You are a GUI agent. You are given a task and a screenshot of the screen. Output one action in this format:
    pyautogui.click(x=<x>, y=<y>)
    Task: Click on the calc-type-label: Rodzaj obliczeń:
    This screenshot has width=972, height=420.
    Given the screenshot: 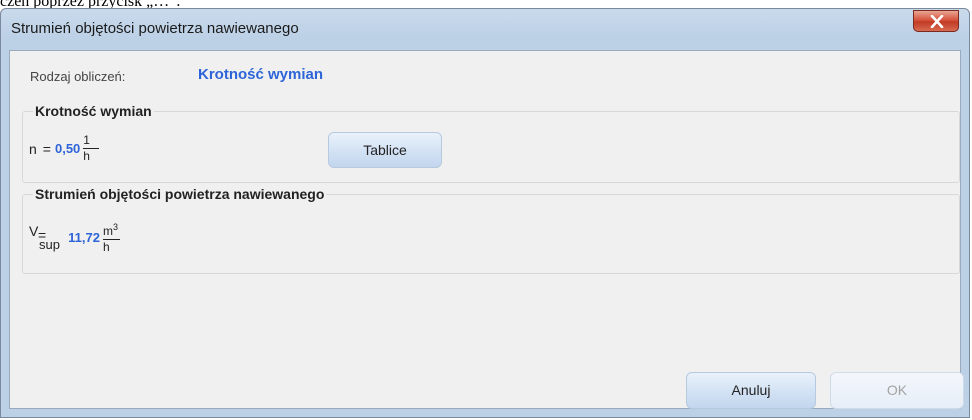 What is the action you would take?
    pyautogui.click(x=78, y=76)
    